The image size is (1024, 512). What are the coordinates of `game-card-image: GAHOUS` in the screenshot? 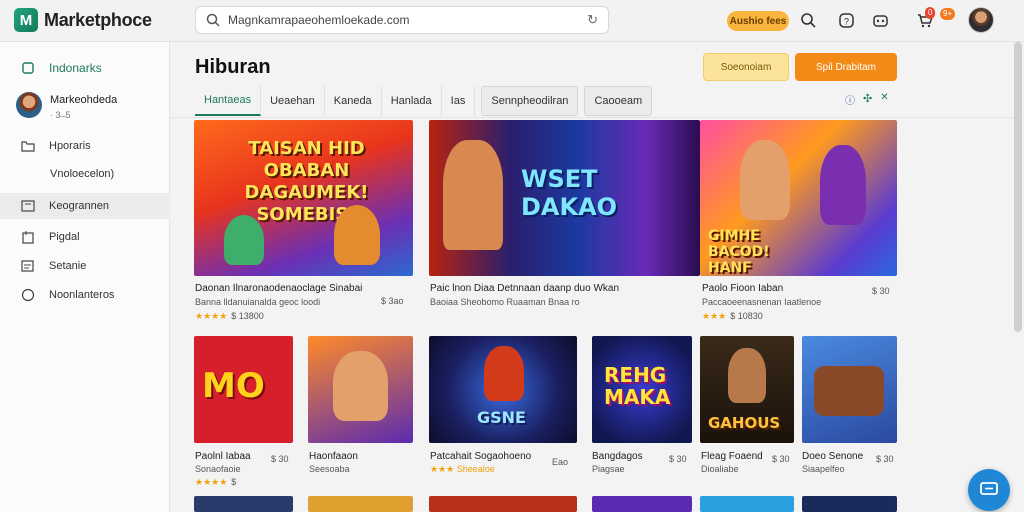 It's located at (747, 389).